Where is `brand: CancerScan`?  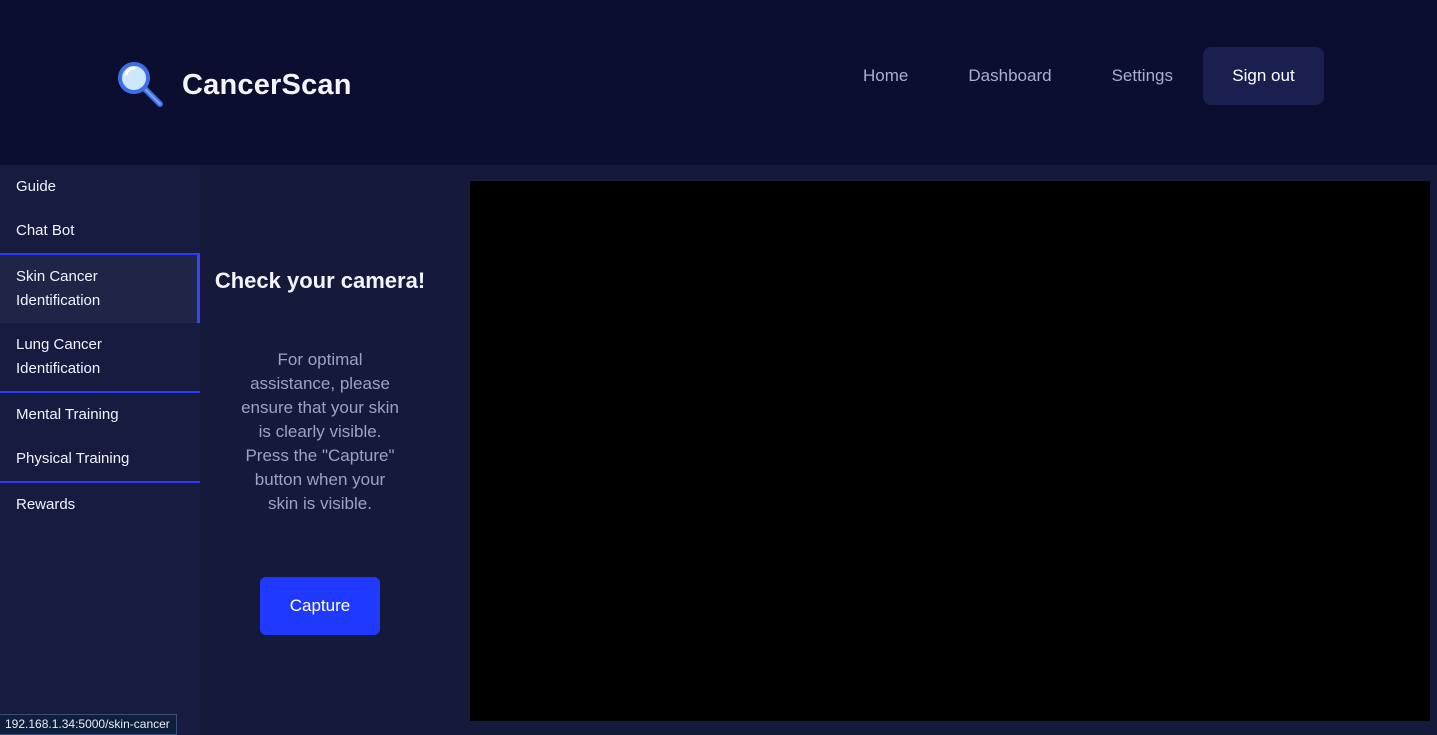
brand: CancerScan is located at coordinates (234, 85).